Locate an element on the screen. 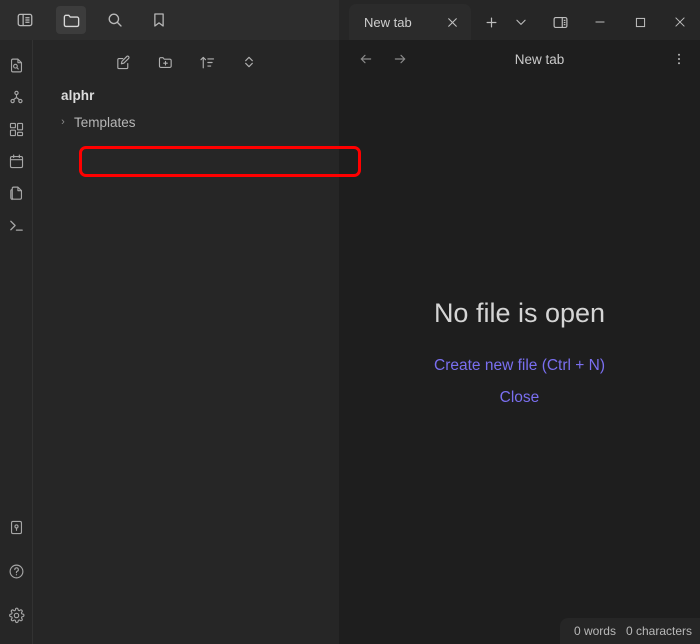  vault-button is located at coordinates (16, 527).